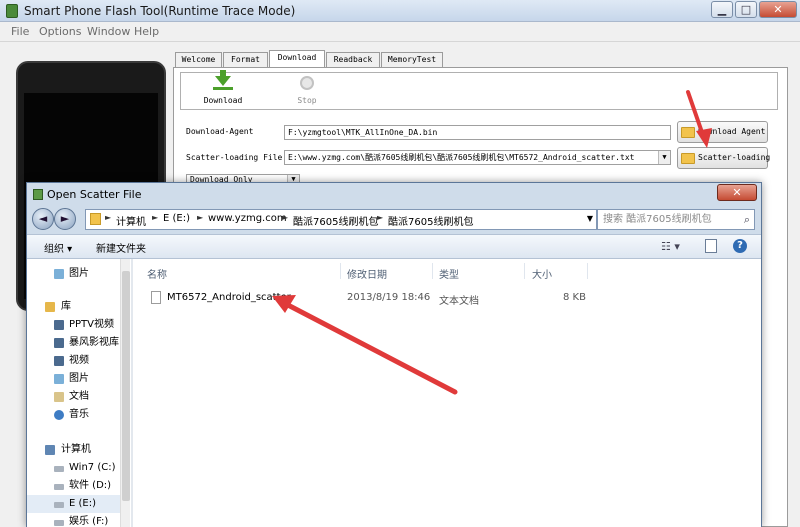 The height and width of the screenshot is (527, 800). What do you see at coordinates (65, 219) in the screenshot?
I see `forward-button: ►` at bounding box center [65, 219].